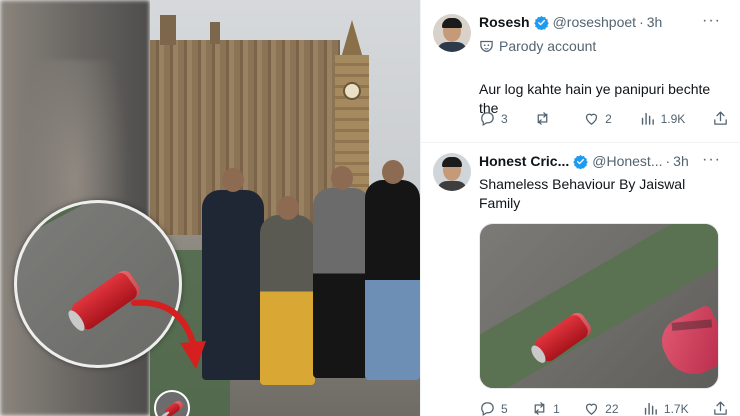 The width and height of the screenshot is (740, 416). Describe the element at coordinates (608, 118) in the screenshot. I see `like-count: 2` at that location.